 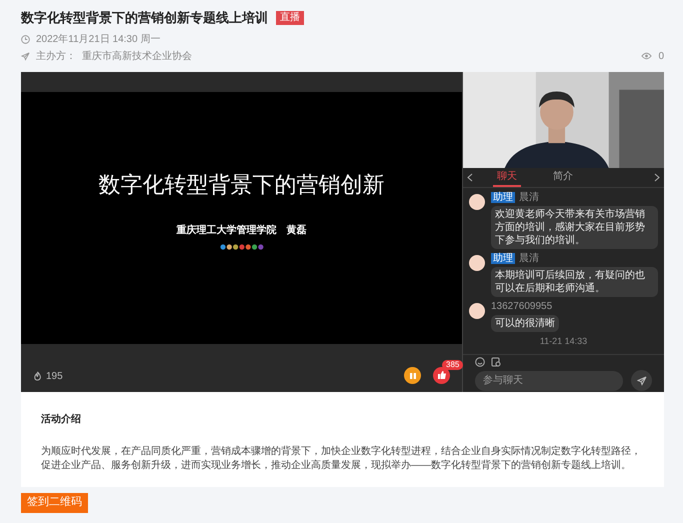 I want to click on send-button, so click(x=641, y=380).